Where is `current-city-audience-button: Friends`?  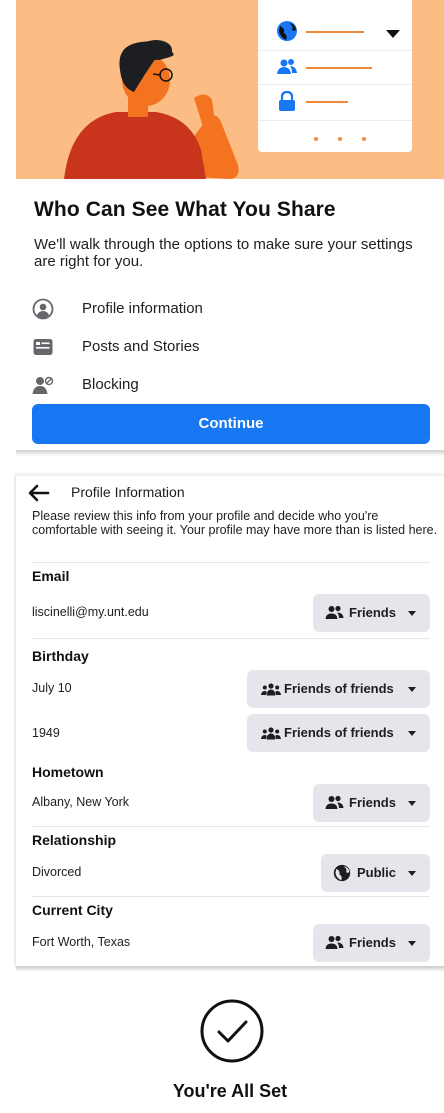 current-city-audience-button: Friends is located at coordinates (371, 943).